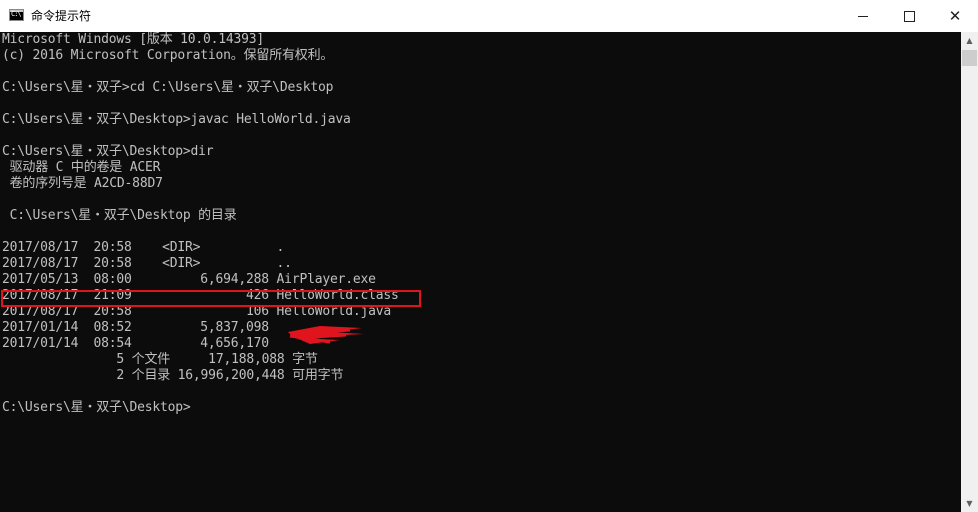  I want to click on cmd-icon: C:\, so click(16, 15).